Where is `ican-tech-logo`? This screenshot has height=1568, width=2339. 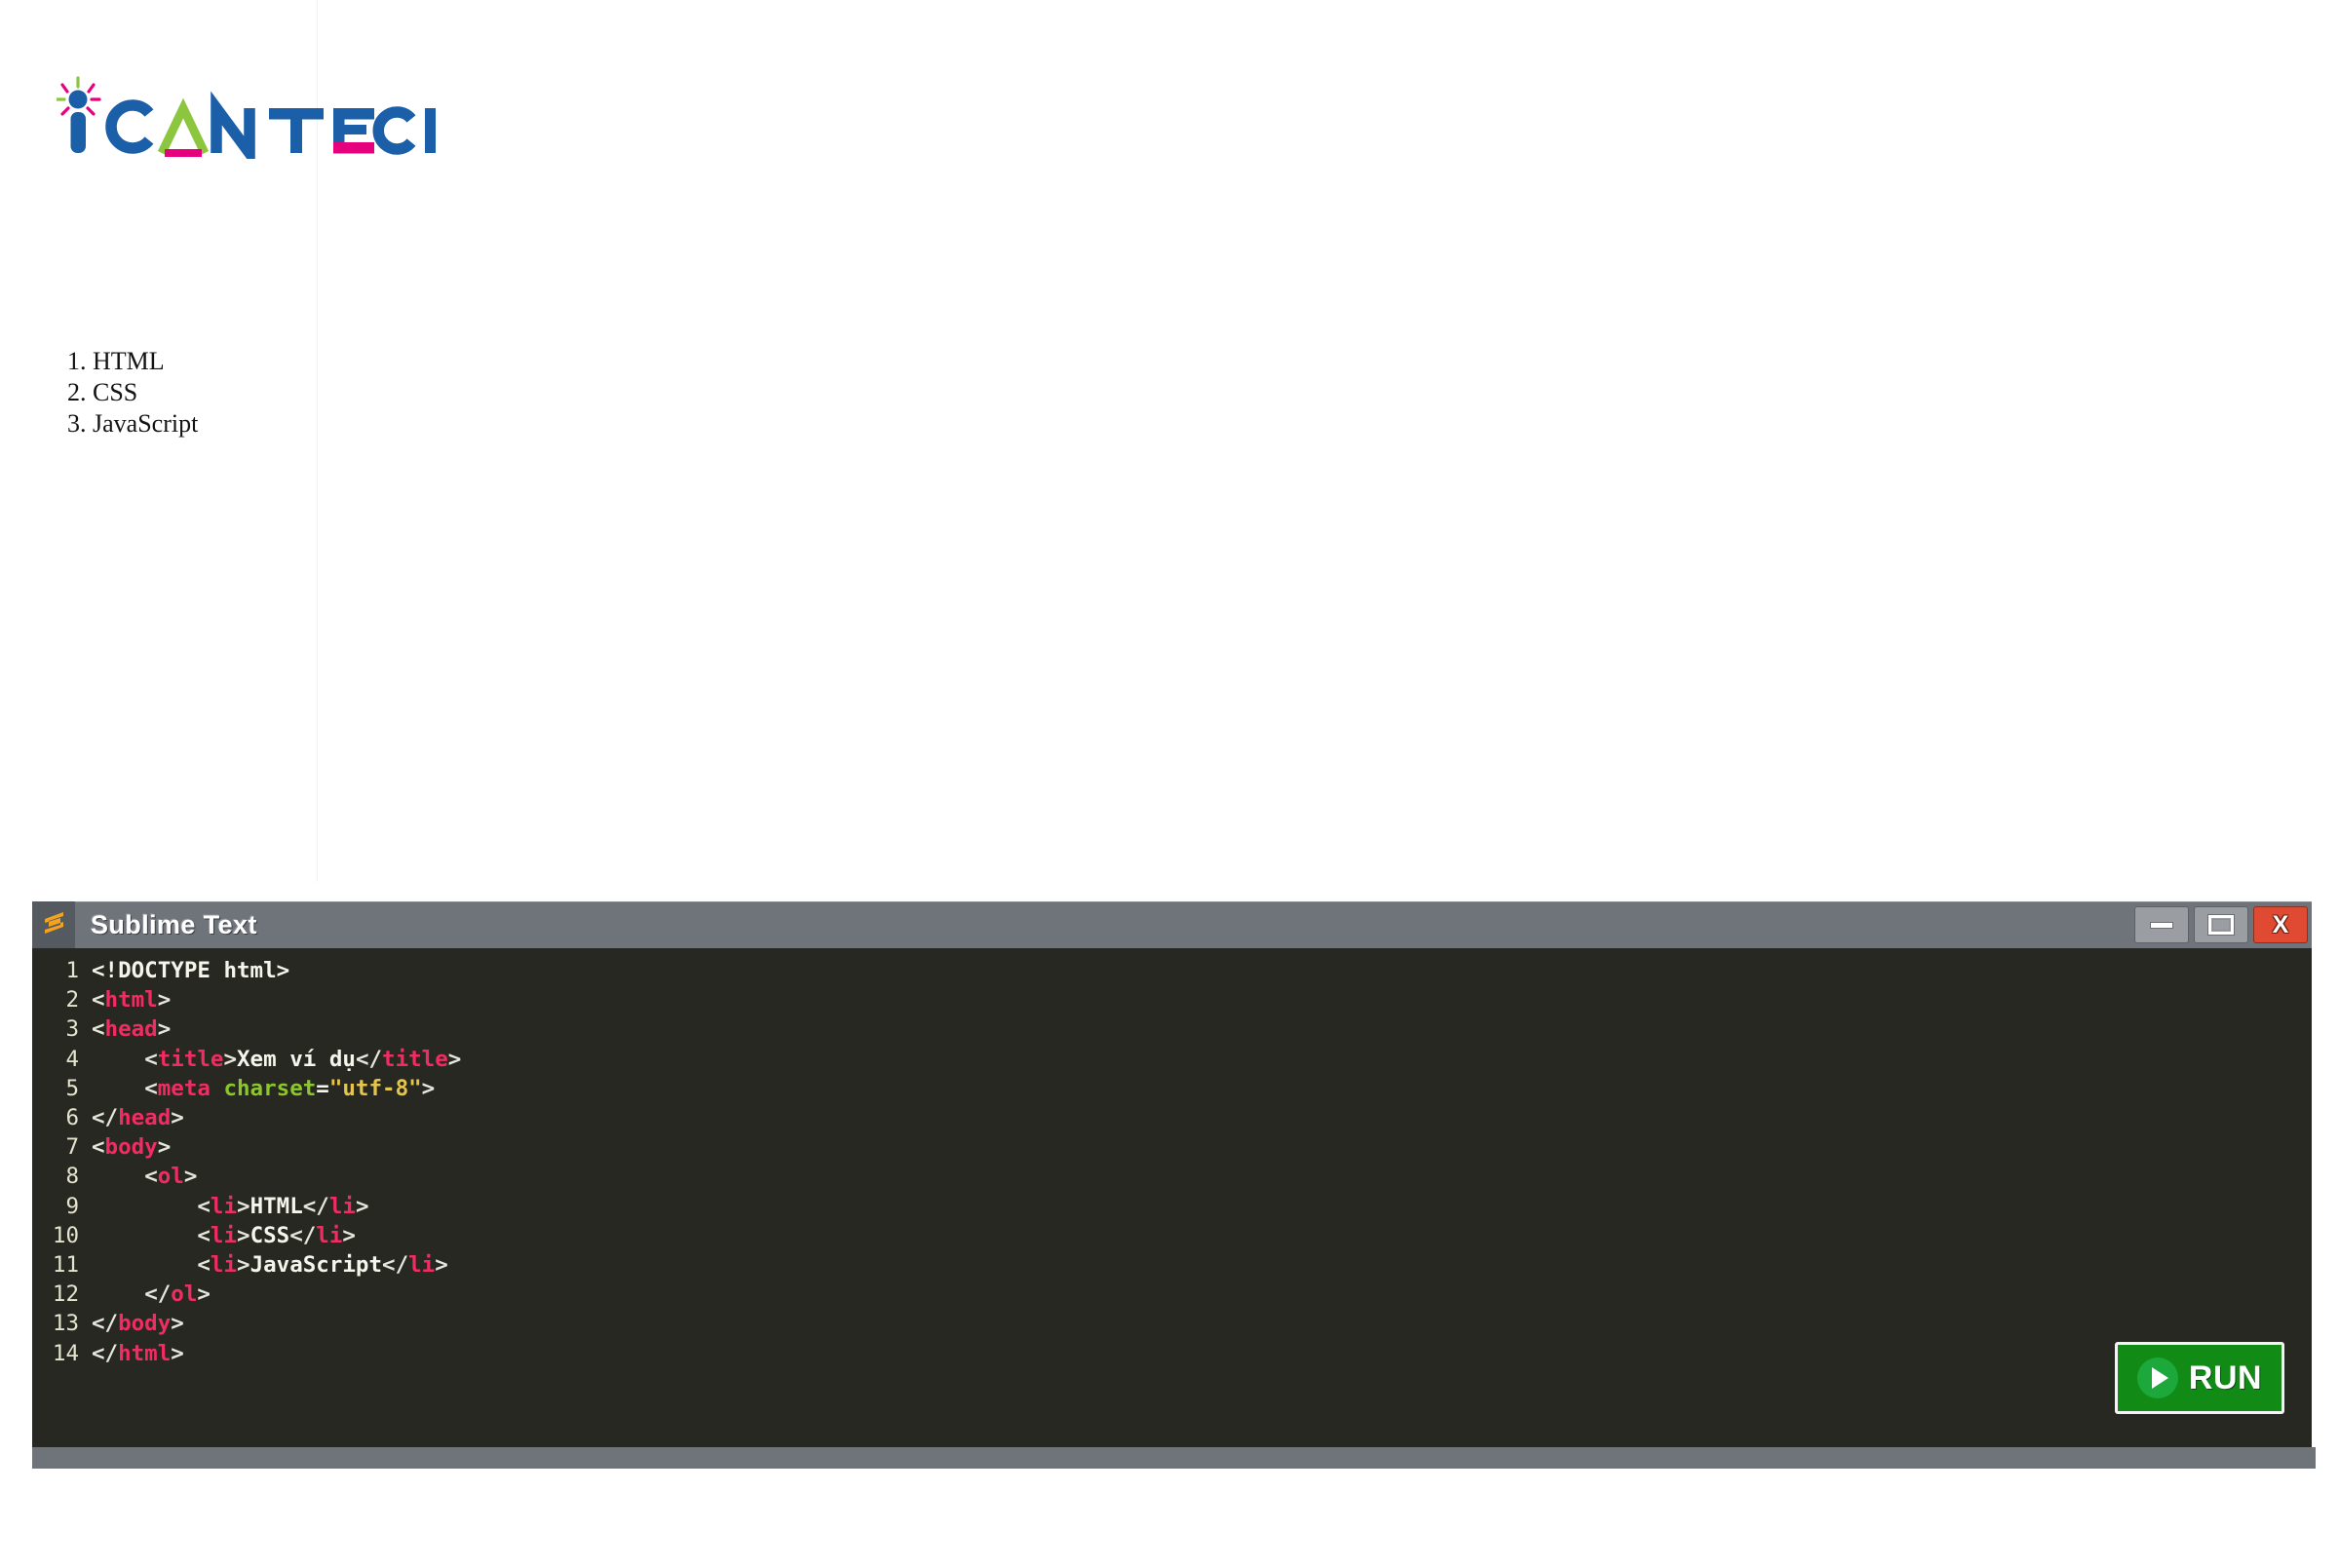 ican-tech-logo is located at coordinates (250, 123).